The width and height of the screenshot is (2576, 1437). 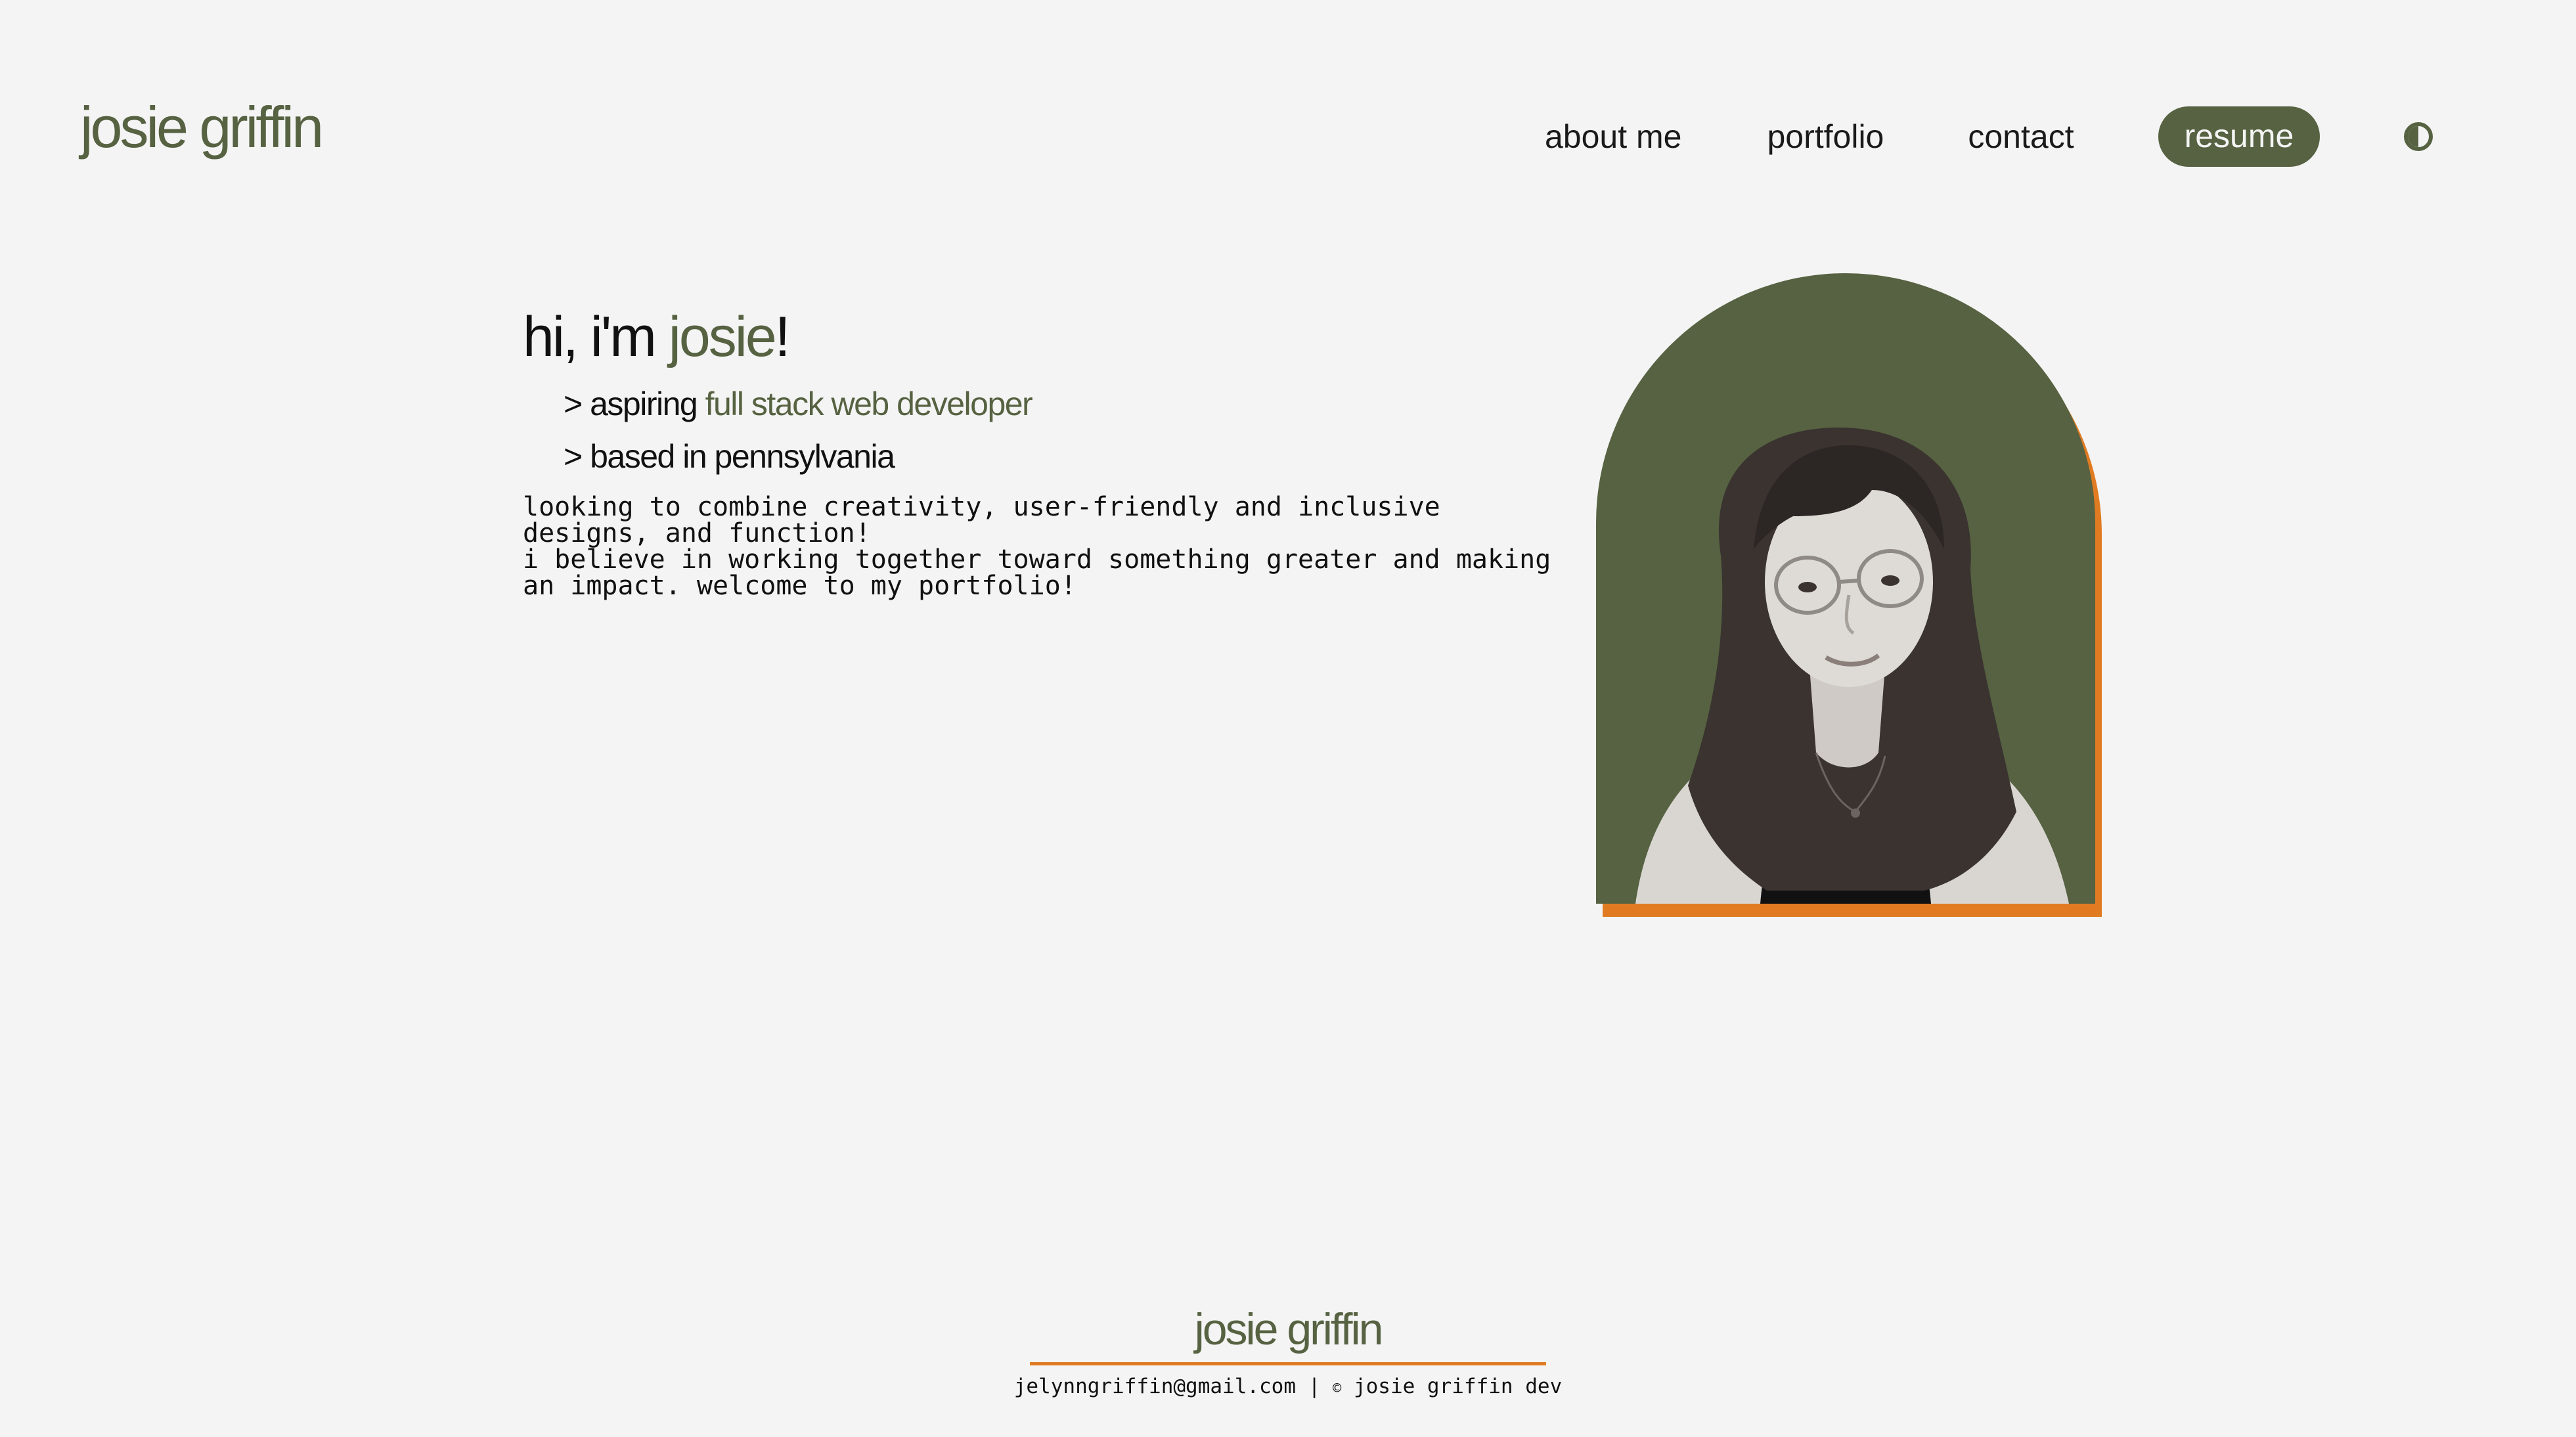 What do you see at coordinates (2239, 136) in the screenshot?
I see `nav-resume-button: resume` at bounding box center [2239, 136].